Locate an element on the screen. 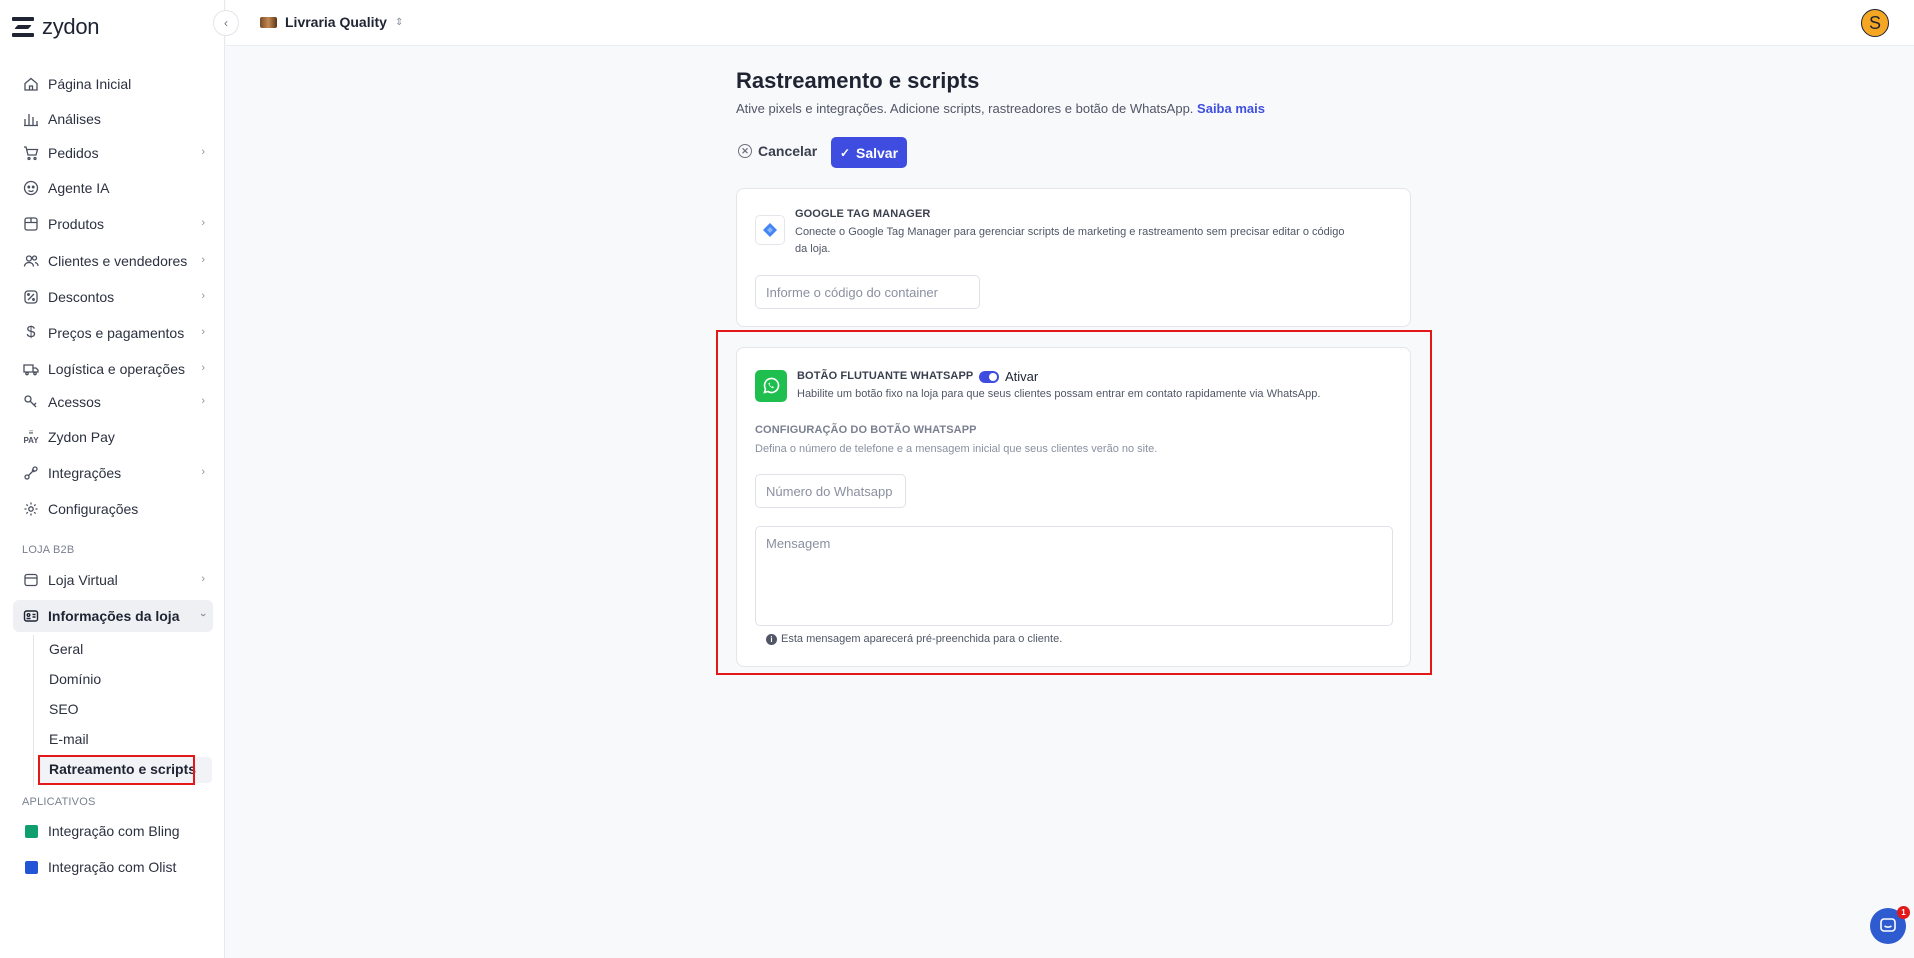 The height and width of the screenshot is (958, 1914). sidebar-item-bling: Integração com Bling is located at coordinates (113, 831).